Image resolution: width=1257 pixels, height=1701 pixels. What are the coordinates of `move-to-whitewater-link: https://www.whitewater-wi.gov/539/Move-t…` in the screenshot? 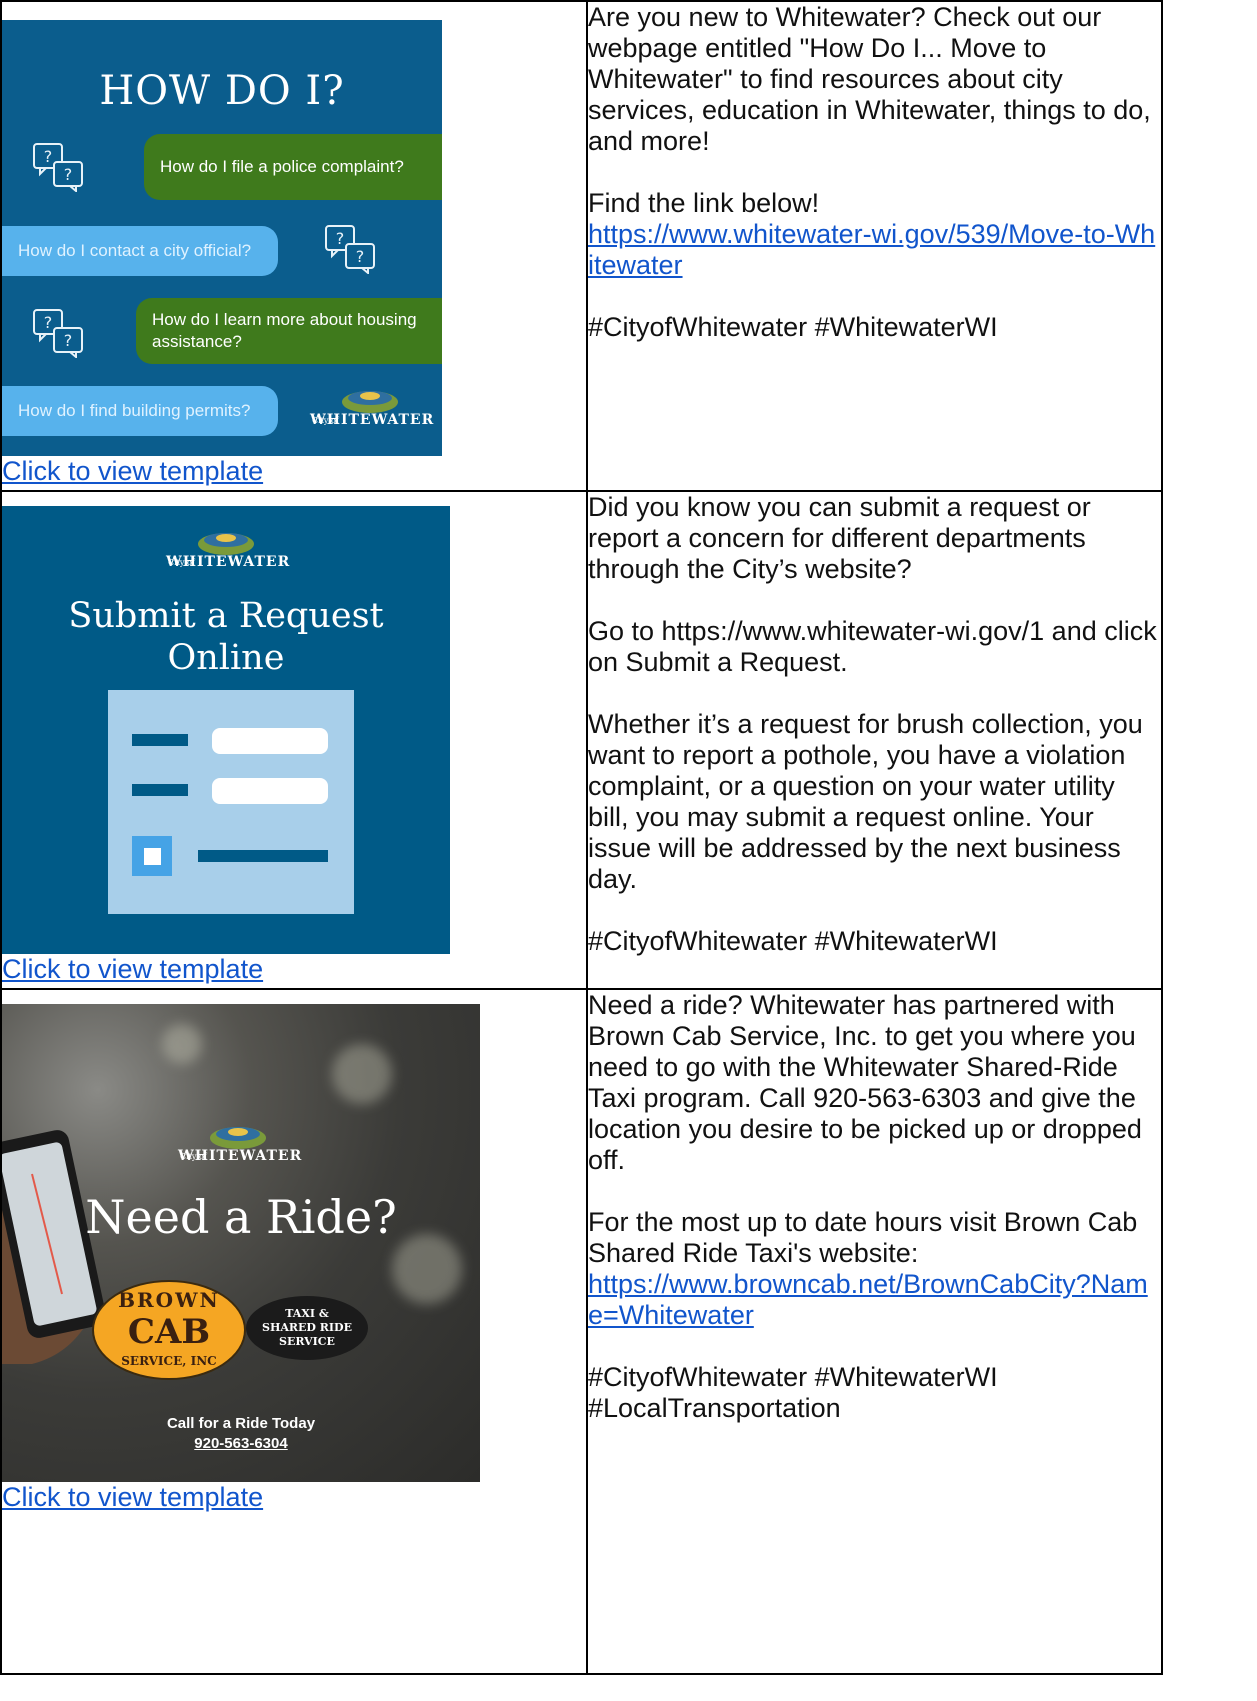 It's located at (871, 249).